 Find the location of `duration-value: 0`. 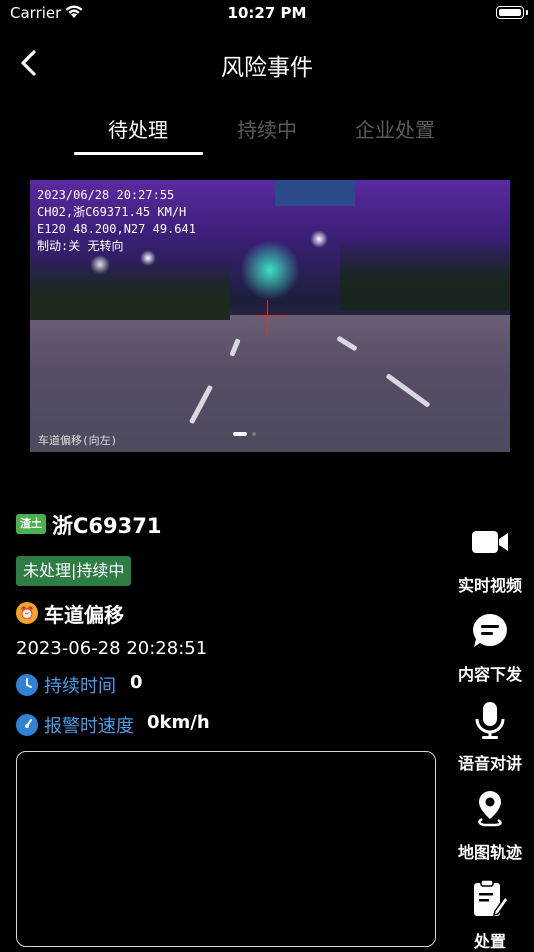

duration-value: 0 is located at coordinates (136, 682).